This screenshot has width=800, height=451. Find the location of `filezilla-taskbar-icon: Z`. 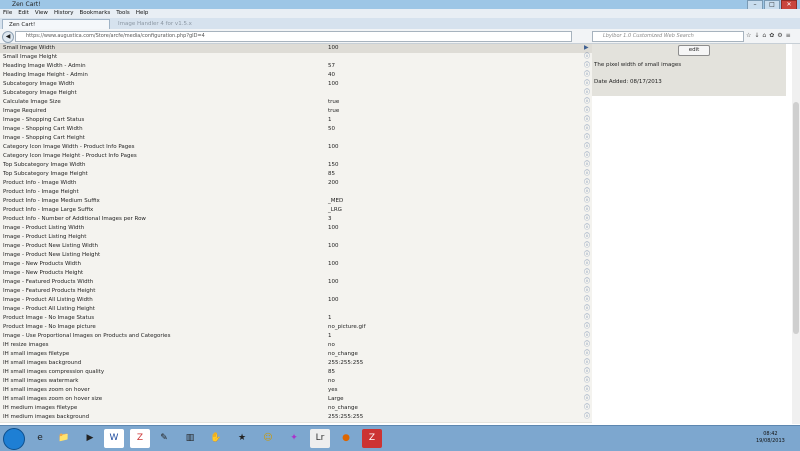

filezilla-taskbar-icon: Z is located at coordinates (372, 438).